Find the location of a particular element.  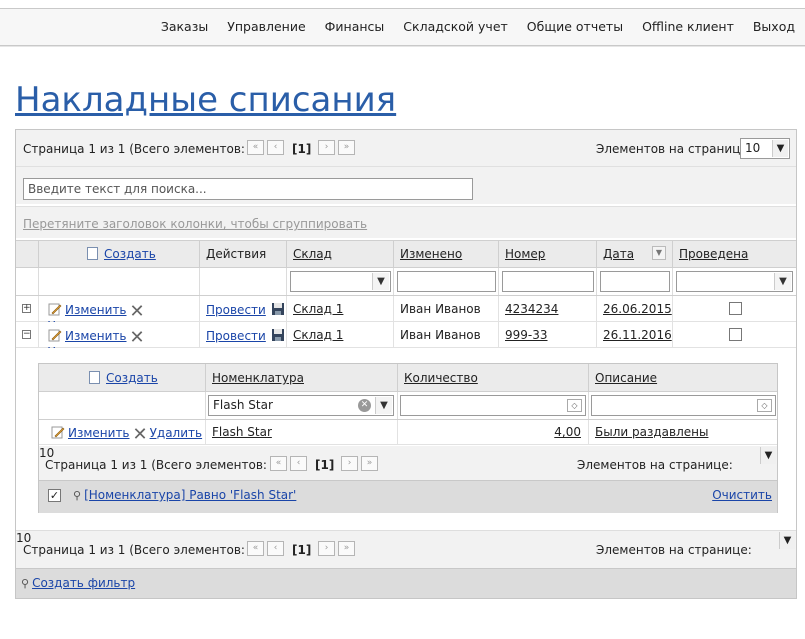

detail-header: Создать Номенклатура Количество Описание is located at coordinates (408, 378).